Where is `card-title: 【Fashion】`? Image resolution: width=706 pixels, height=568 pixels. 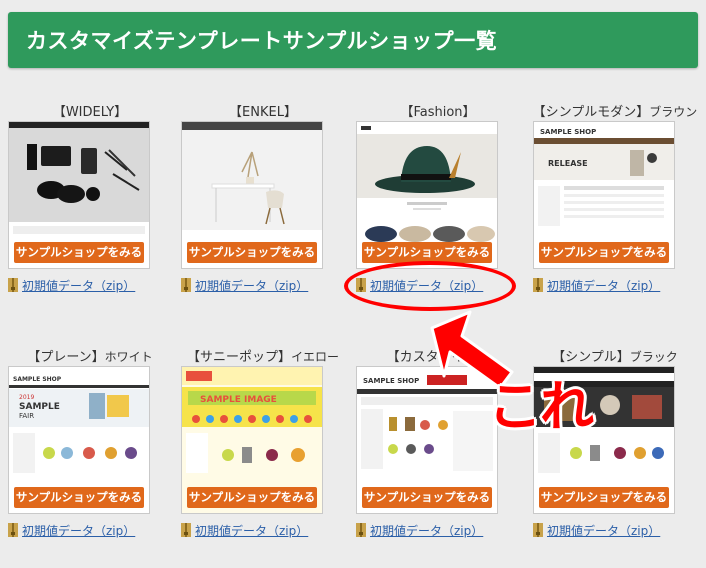
card-title: 【Fashion】 is located at coordinates (438, 112).